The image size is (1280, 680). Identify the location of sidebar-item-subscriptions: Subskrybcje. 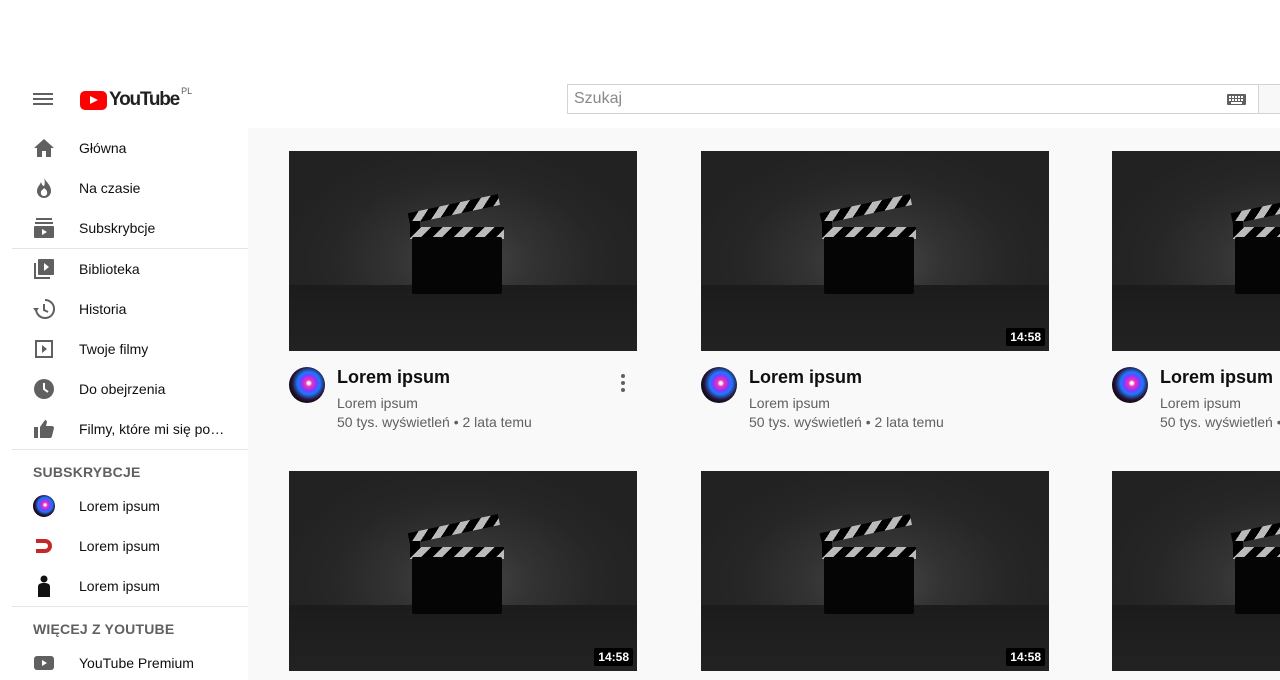
(130, 228).